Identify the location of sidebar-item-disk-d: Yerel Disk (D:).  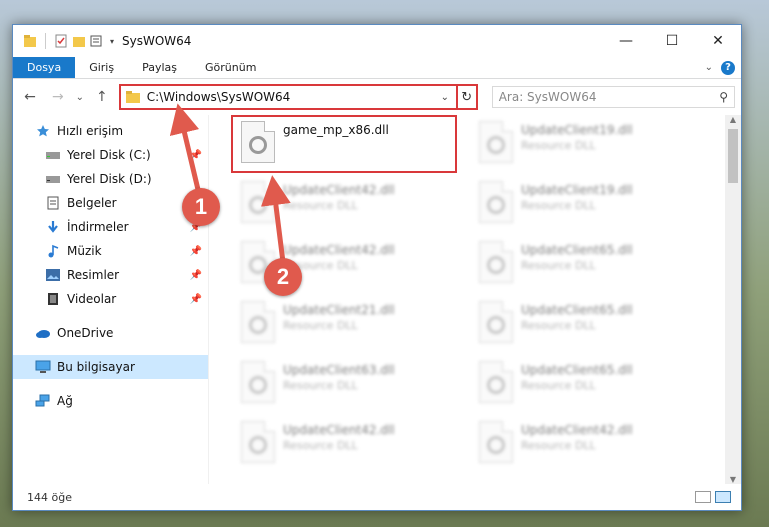
(110, 179).